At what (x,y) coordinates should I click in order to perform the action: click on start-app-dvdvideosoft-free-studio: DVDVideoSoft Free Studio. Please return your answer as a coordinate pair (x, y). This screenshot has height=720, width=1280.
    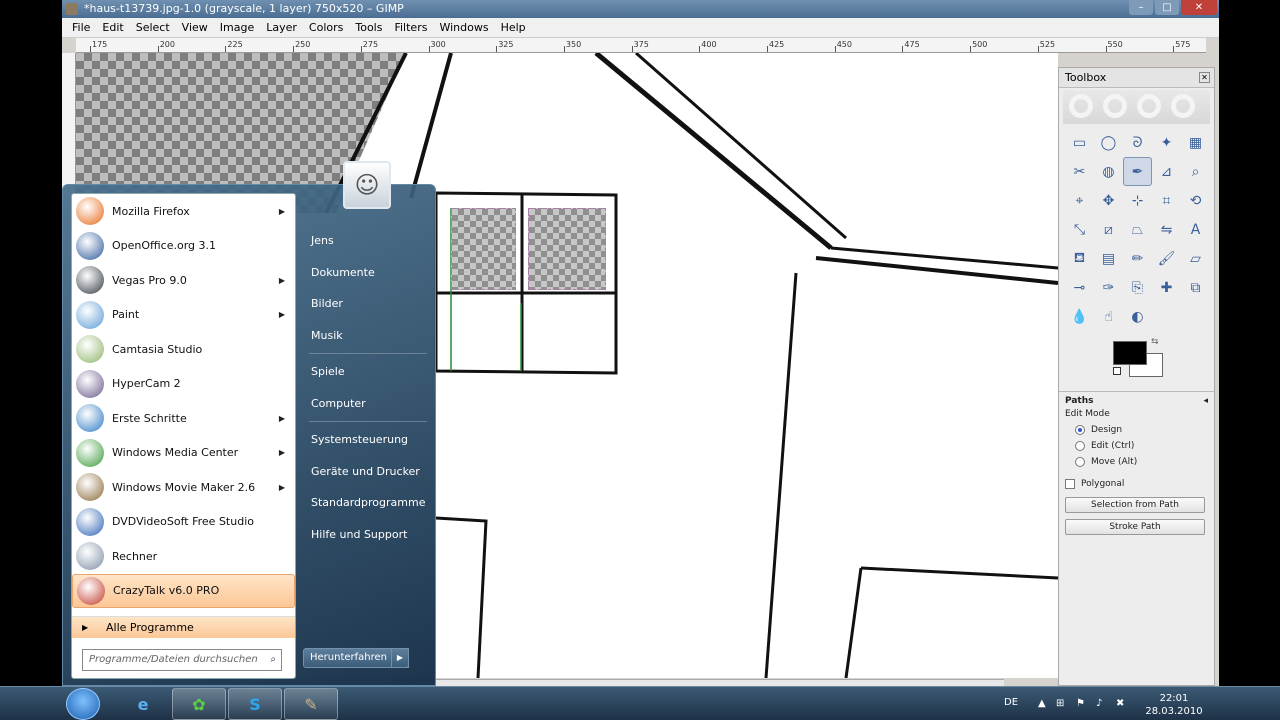
    Looking at the image, I should click on (183, 522).